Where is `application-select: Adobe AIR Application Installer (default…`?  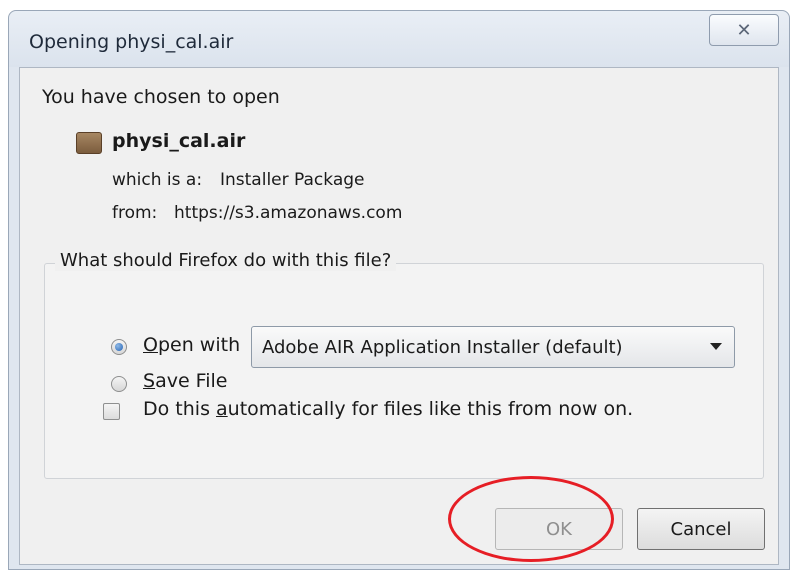 application-select: Adobe AIR Application Installer (default… is located at coordinates (493, 347).